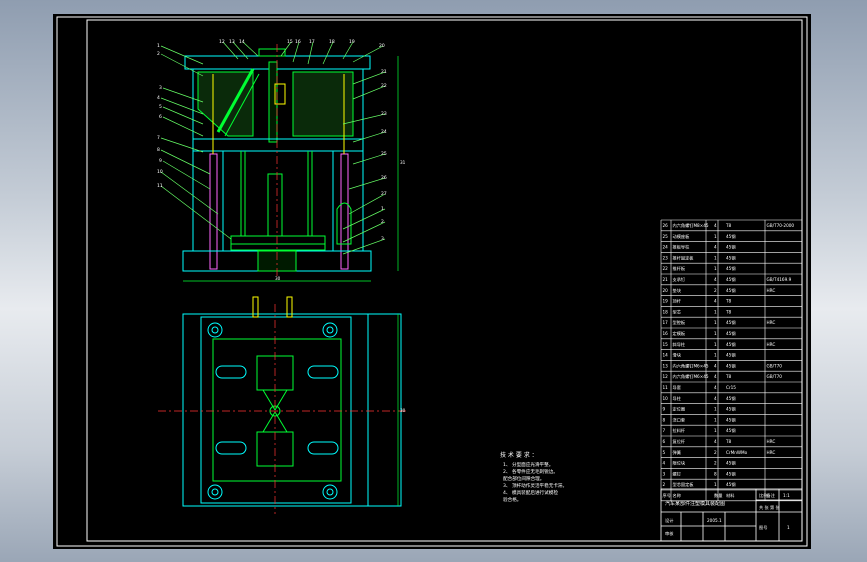 Image resolution: width=867 pixels, height=562 pixels. Describe the element at coordinates (677, 301) in the screenshot. I see `bom-cell-name: 顶杆` at that location.